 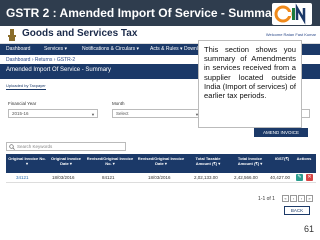 I want to click on pagination-summary: 1-1 of 1, so click(x=266, y=199).